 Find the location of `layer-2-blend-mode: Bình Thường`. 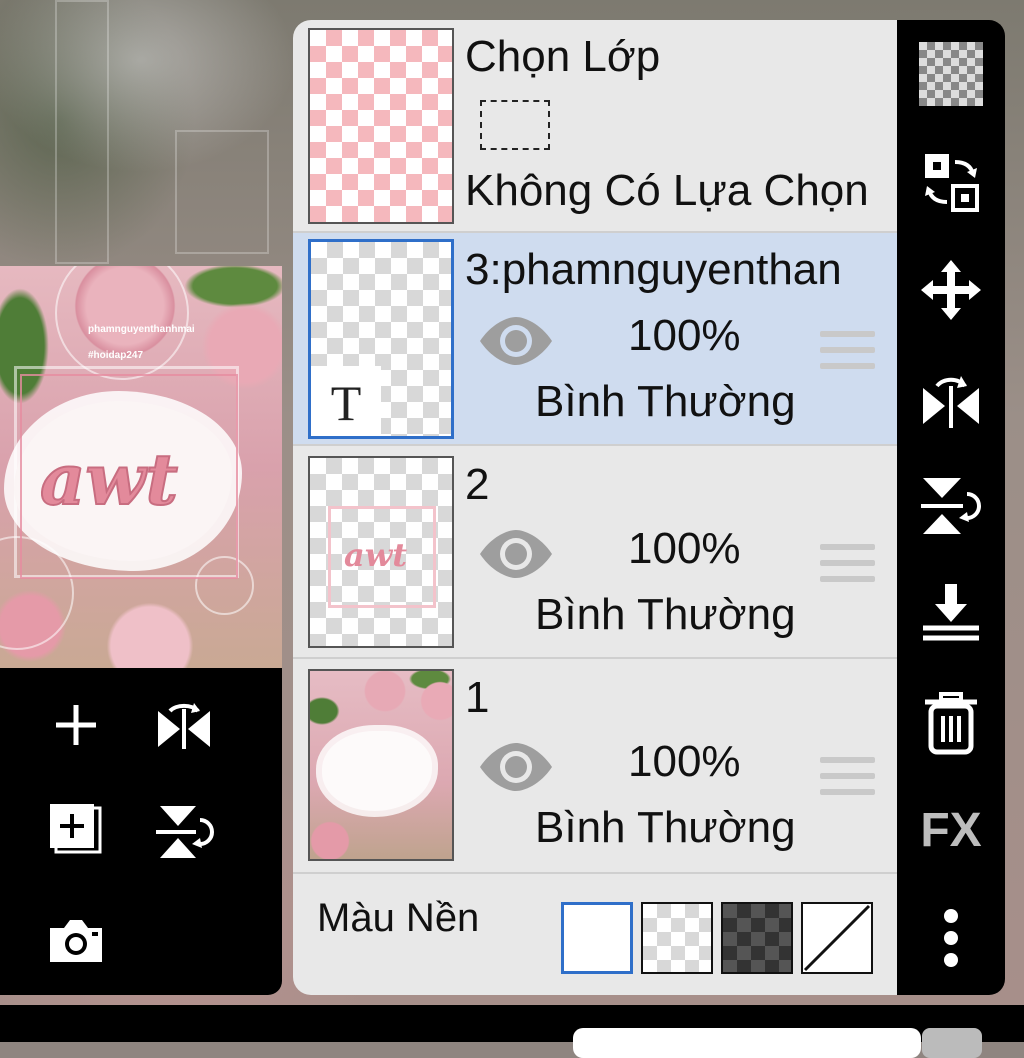

layer-2-blend-mode: Bình Thường is located at coordinates (665, 615).